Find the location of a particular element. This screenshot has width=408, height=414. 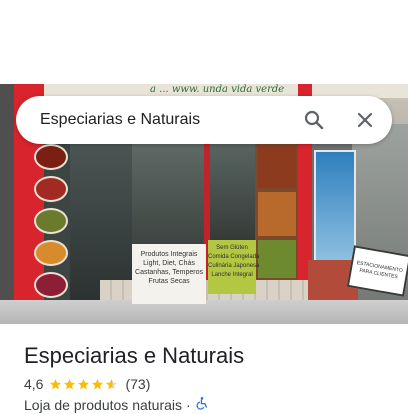

wheelchair-icon is located at coordinates (202, 405).